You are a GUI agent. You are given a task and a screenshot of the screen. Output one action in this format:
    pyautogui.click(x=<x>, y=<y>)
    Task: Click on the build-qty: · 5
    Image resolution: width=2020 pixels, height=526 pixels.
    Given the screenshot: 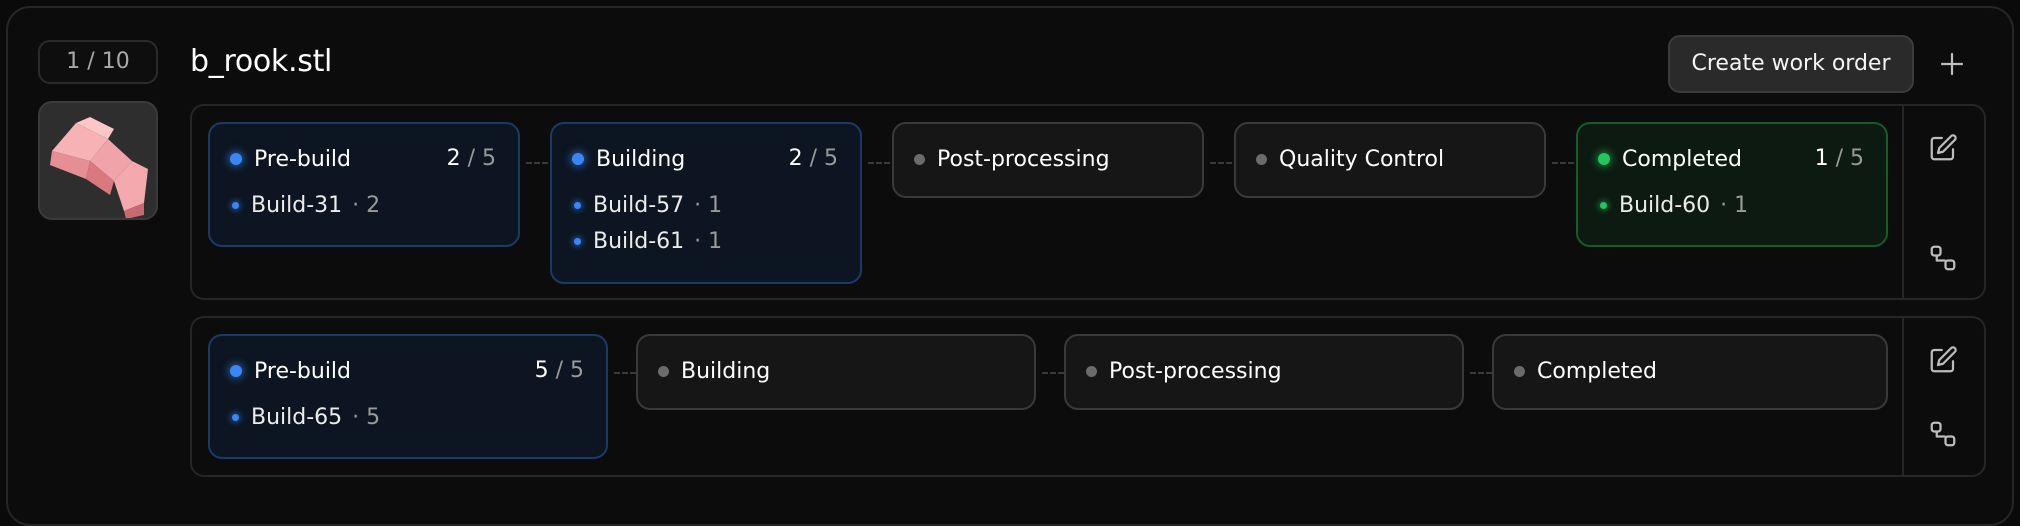 What is the action you would take?
    pyautogui.click(x=366, y=417)
    